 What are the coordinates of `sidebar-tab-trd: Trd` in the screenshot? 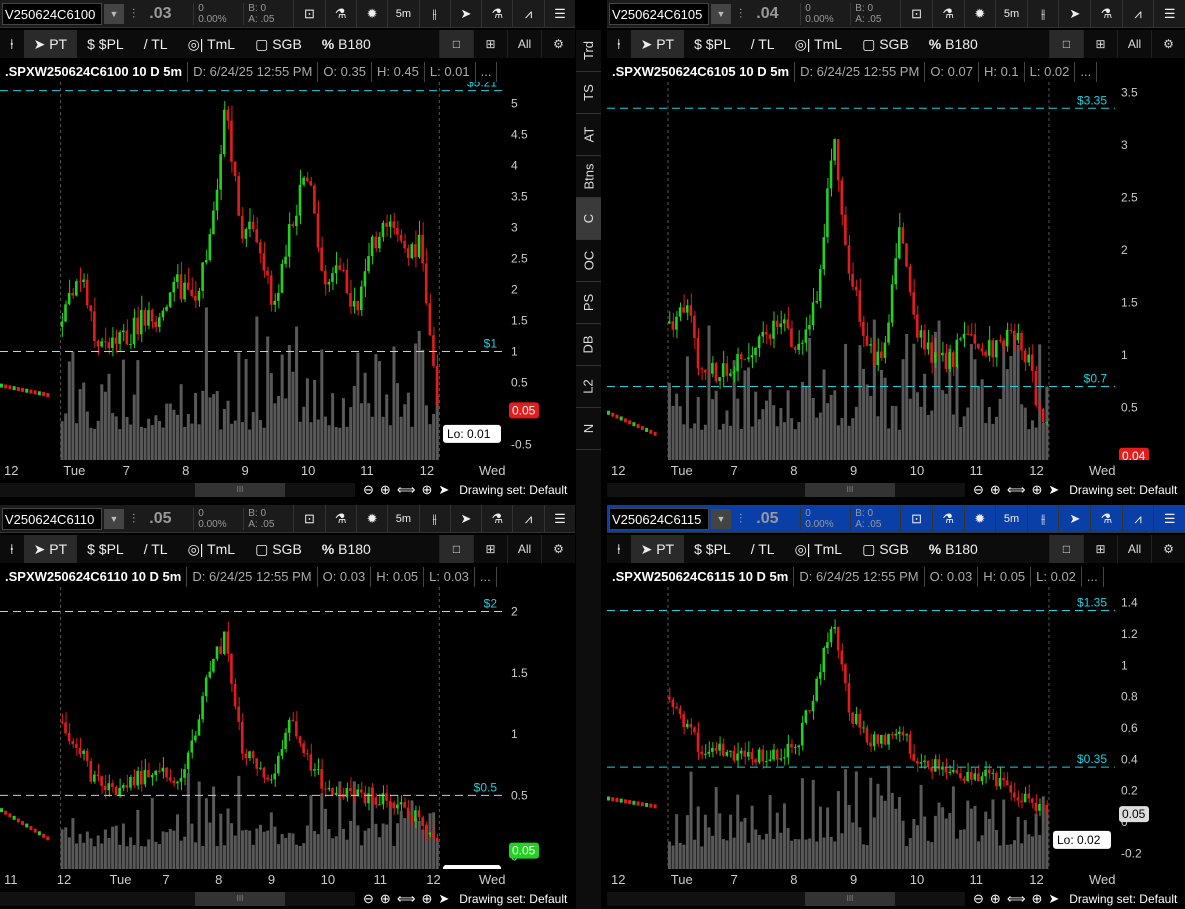 It's located at (588, 51).